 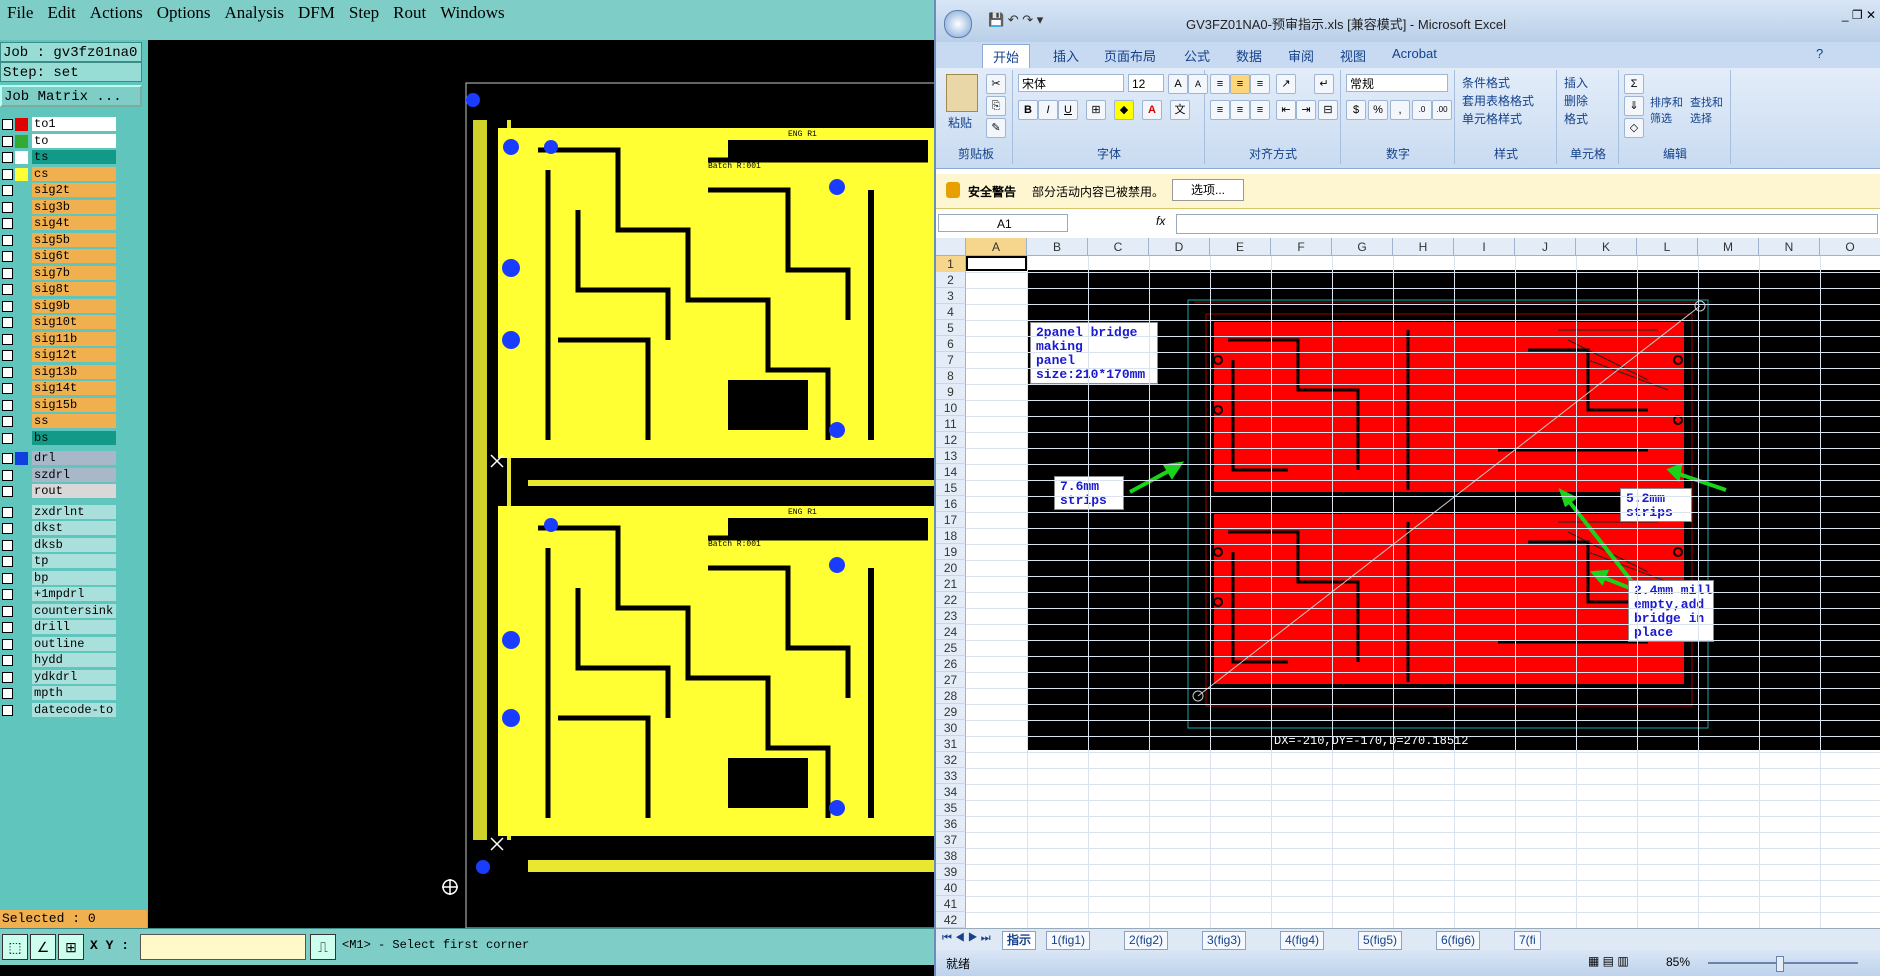 I want to click on font-size-select: 12, so click(x=1146, y=83).